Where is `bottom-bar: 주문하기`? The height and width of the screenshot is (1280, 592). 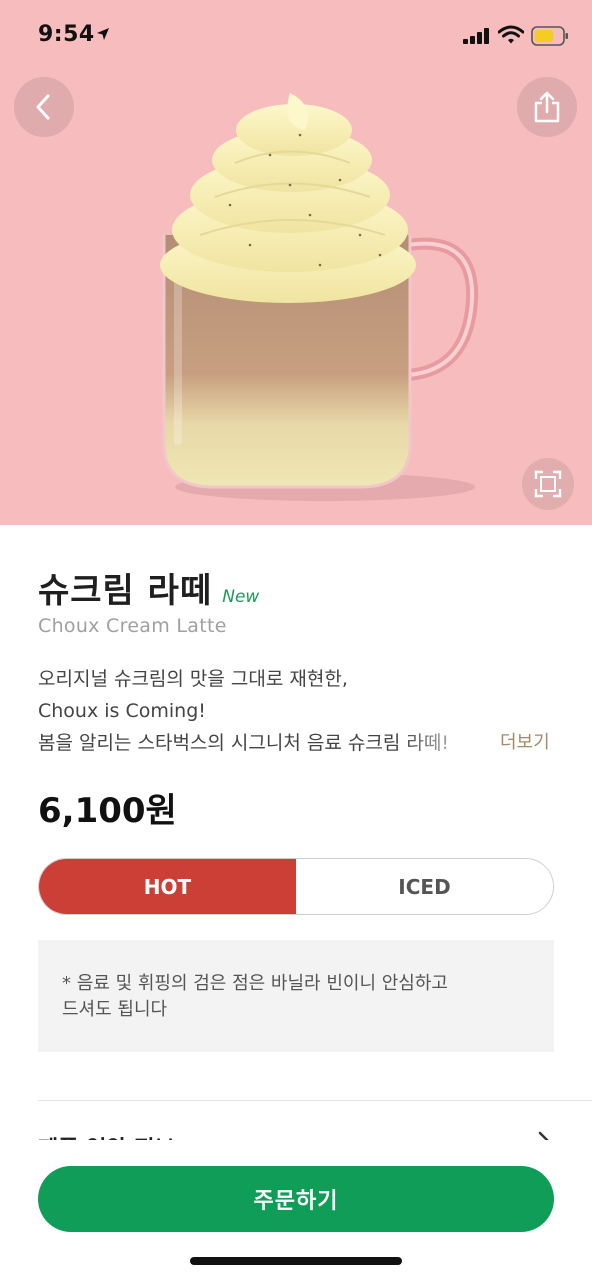
bottom-bar: 주문하기 is located at coordinates (296, 1210).